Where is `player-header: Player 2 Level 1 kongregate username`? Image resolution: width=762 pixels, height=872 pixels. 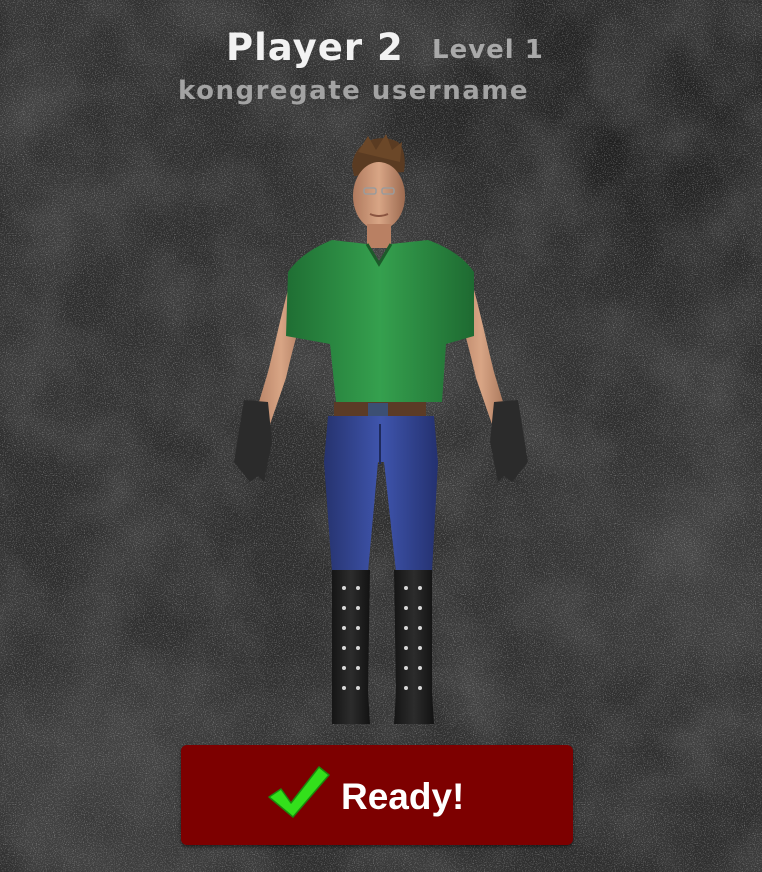 player-header: Player 2 Level 1 kongregate username is located at coordinates (381, 60).